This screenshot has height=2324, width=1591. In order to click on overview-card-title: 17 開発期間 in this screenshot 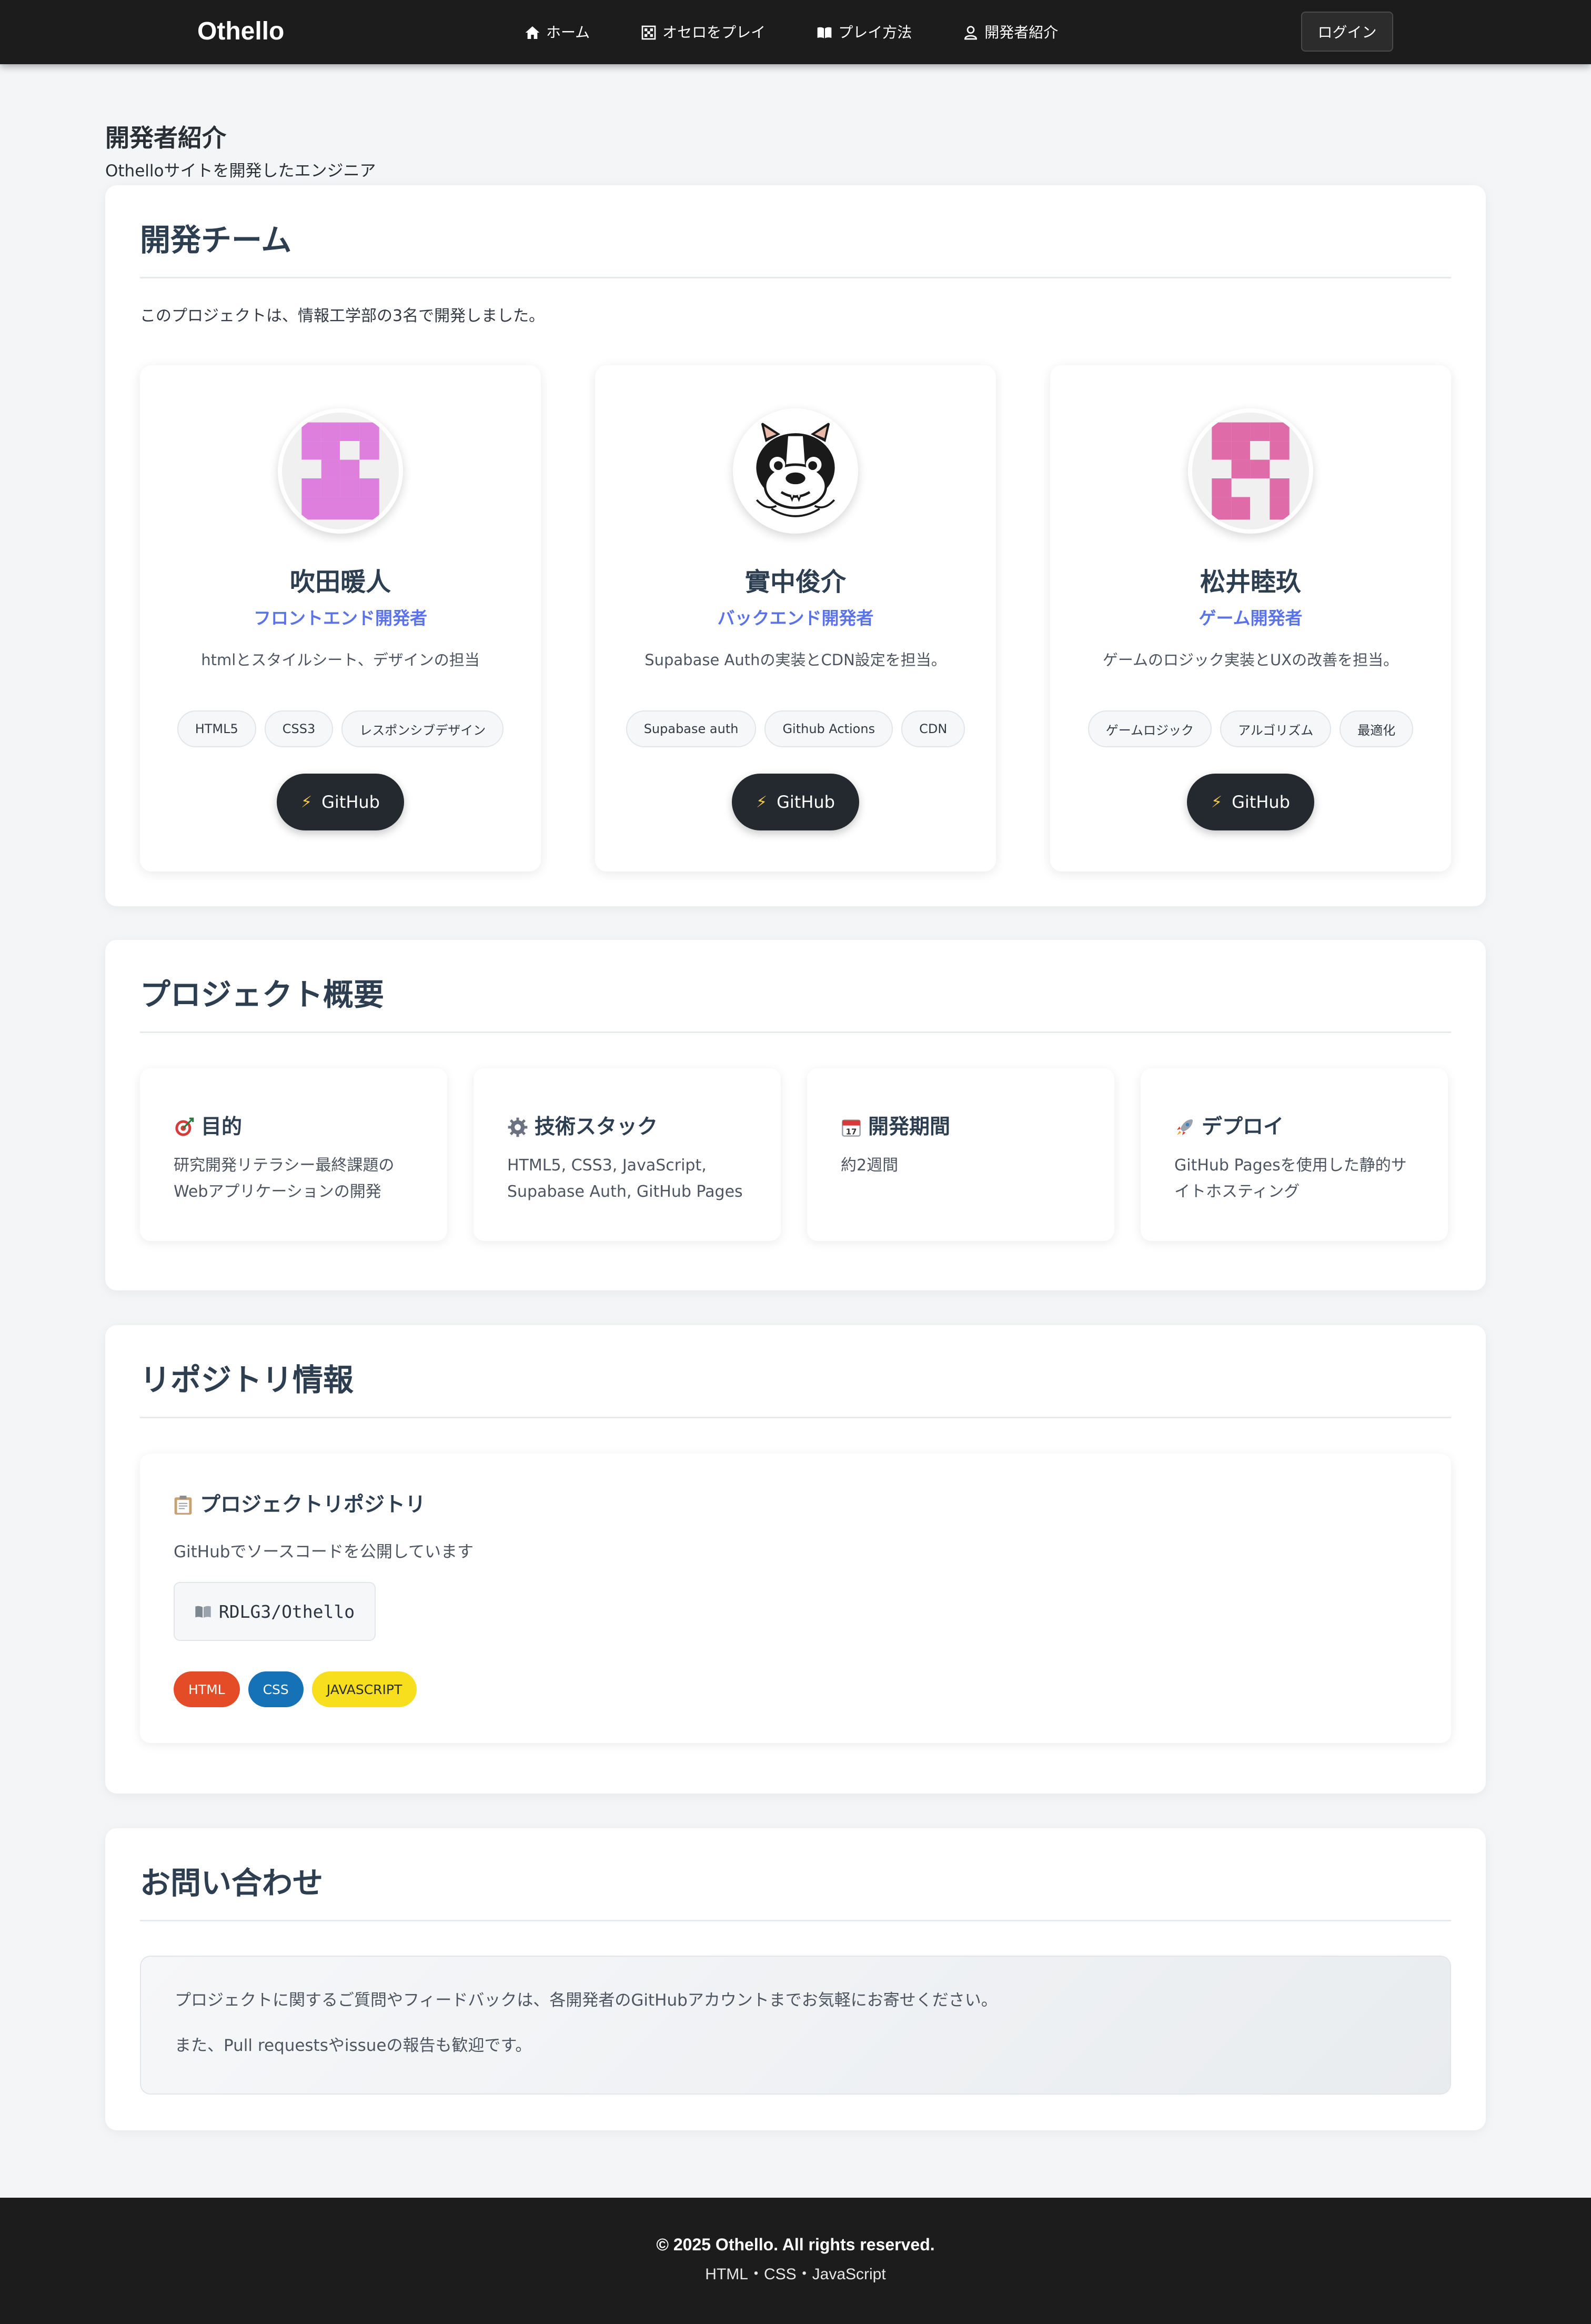, I will do `click(895, 1127)`.